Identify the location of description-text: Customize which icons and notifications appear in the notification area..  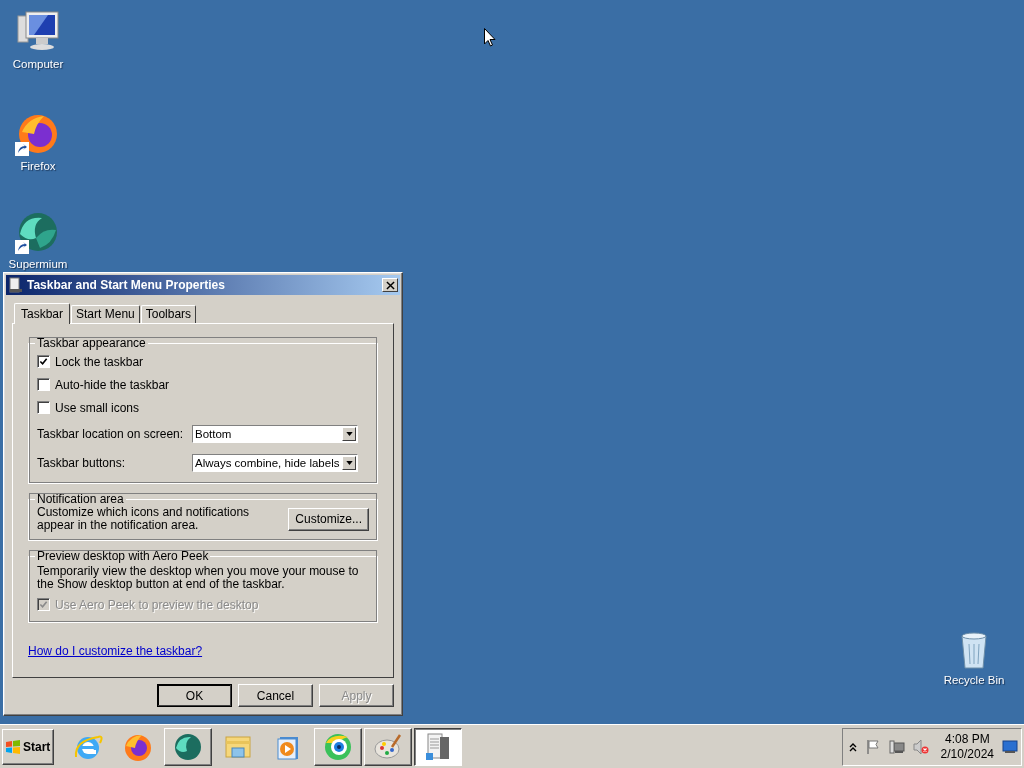
(144, 519).